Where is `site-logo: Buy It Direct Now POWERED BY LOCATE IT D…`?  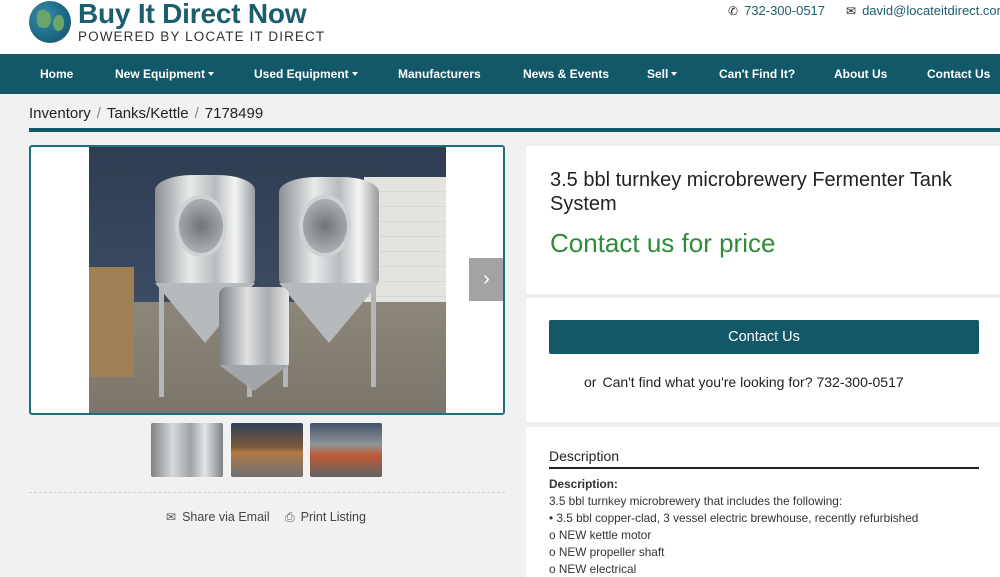
site-logo: Buy It Direct Now POWERED BY LOCATE IT D… is located at coordinates (179, 24).